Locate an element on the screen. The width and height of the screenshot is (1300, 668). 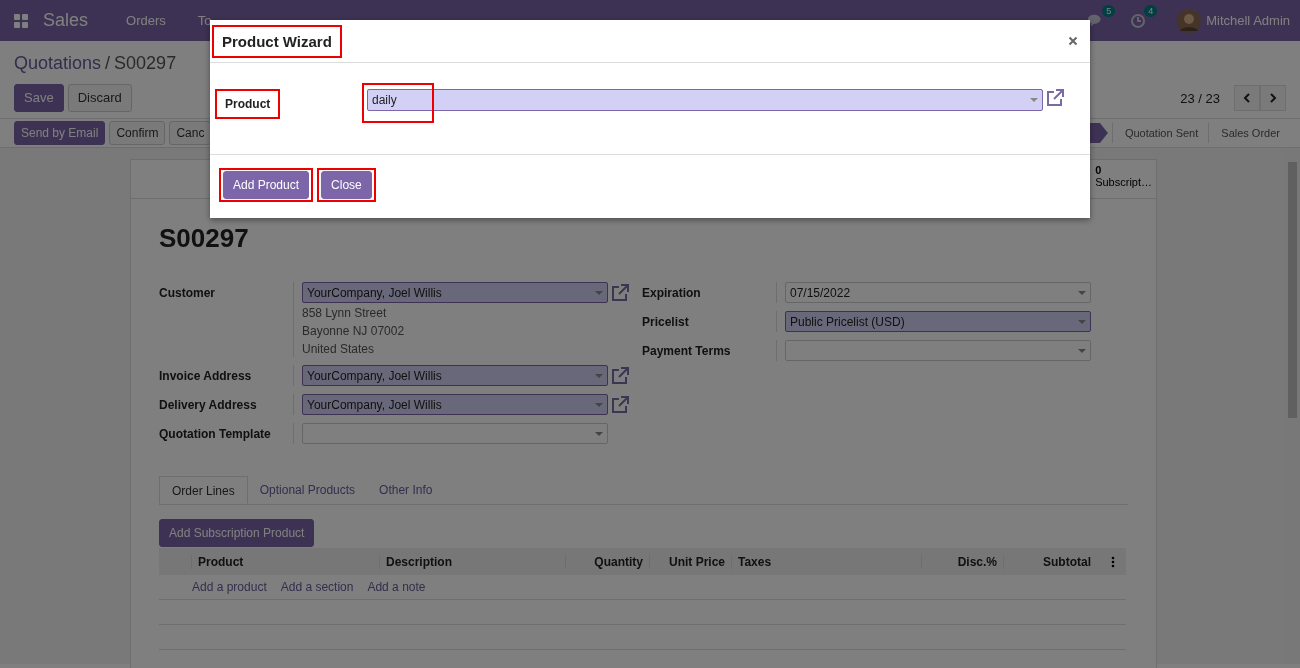
discard-button: Discard is located at coordinates (99, 98).